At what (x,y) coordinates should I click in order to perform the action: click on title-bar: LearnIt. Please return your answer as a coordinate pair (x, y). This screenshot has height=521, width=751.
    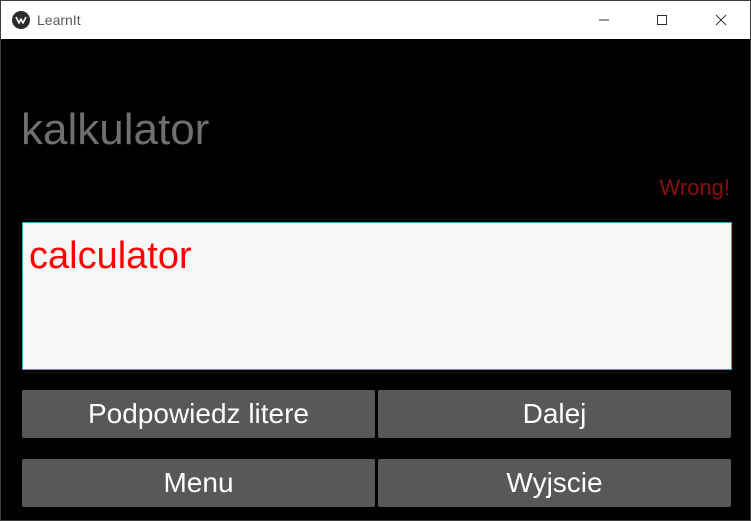
    Looking at the image, I should click on (375, 20).